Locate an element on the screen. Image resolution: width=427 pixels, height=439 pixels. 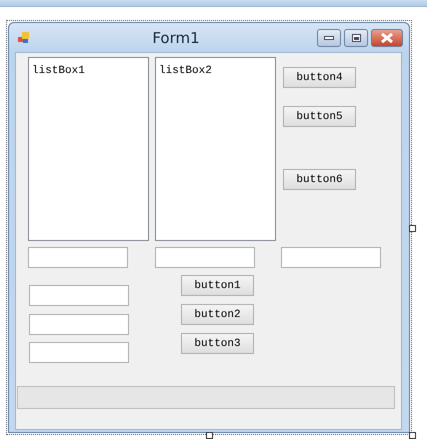
close-icon is located at coordinates (387, 37).